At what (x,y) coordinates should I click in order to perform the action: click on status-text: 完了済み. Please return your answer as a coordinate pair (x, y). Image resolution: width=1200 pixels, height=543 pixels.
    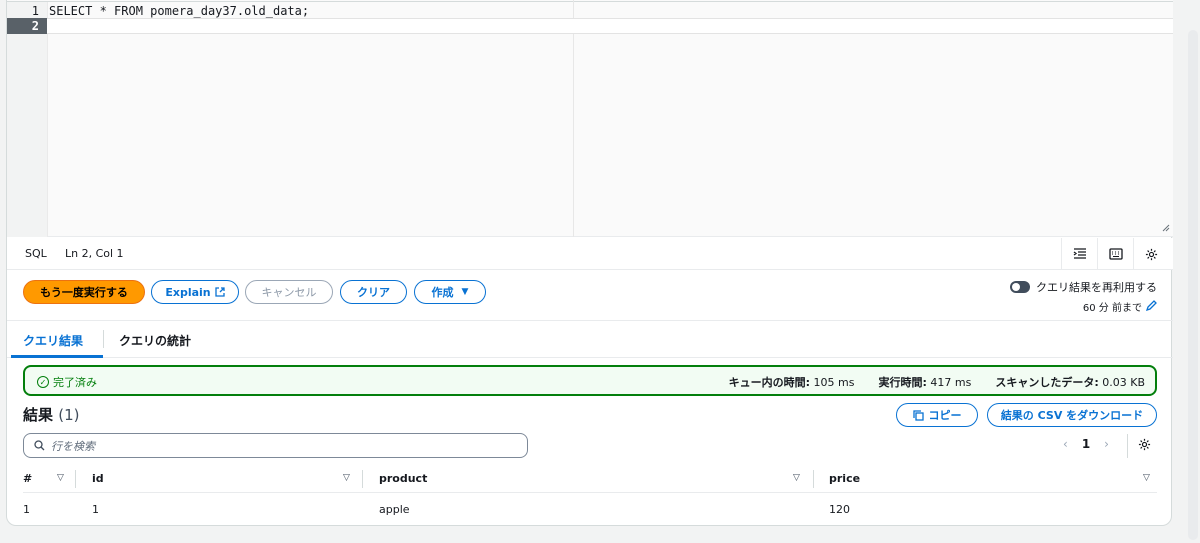
    Looking at the image, I should click on (75, 382).